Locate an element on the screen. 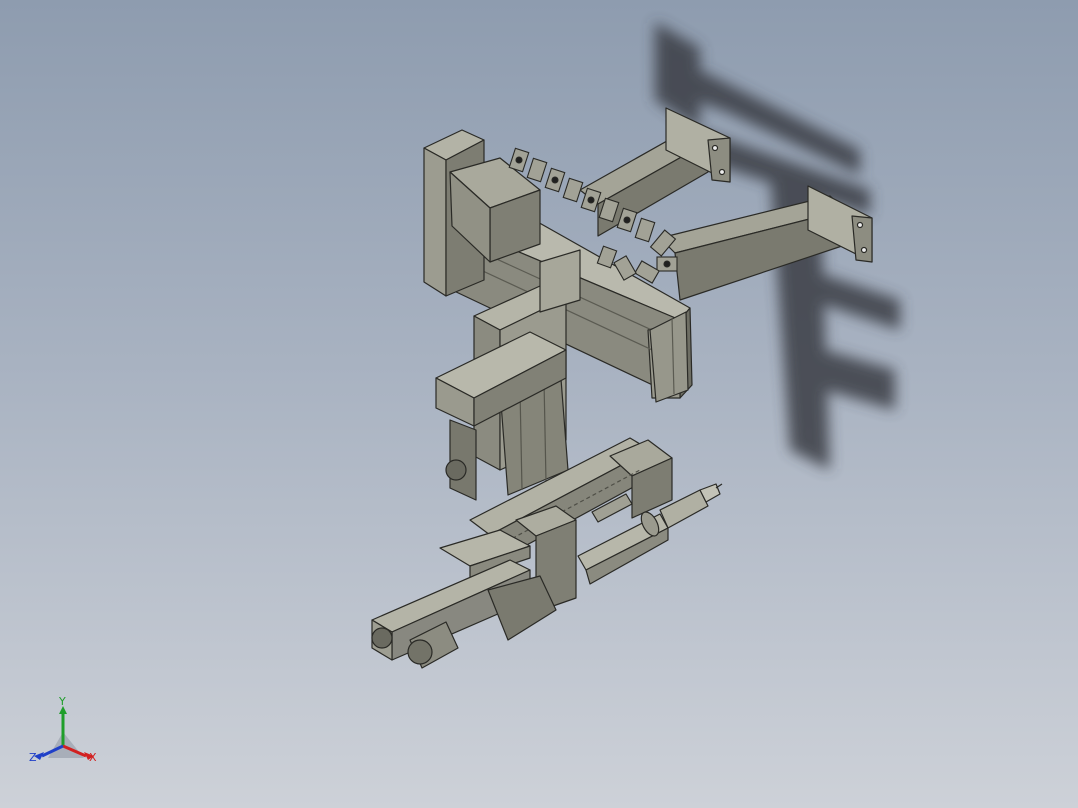 This screenshot has width=1078, height=808. triad-x-label: X is located at coordinates (93, 757).